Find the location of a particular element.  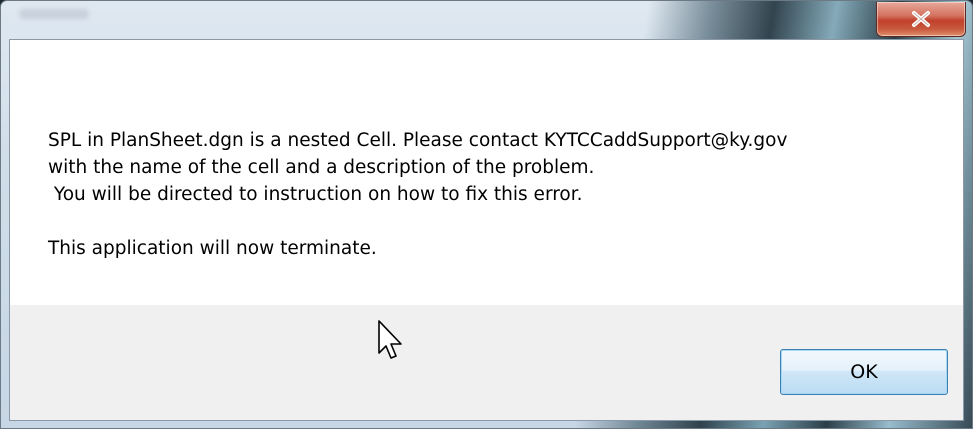

window-title-blurred is located at coordinates (54, 14).